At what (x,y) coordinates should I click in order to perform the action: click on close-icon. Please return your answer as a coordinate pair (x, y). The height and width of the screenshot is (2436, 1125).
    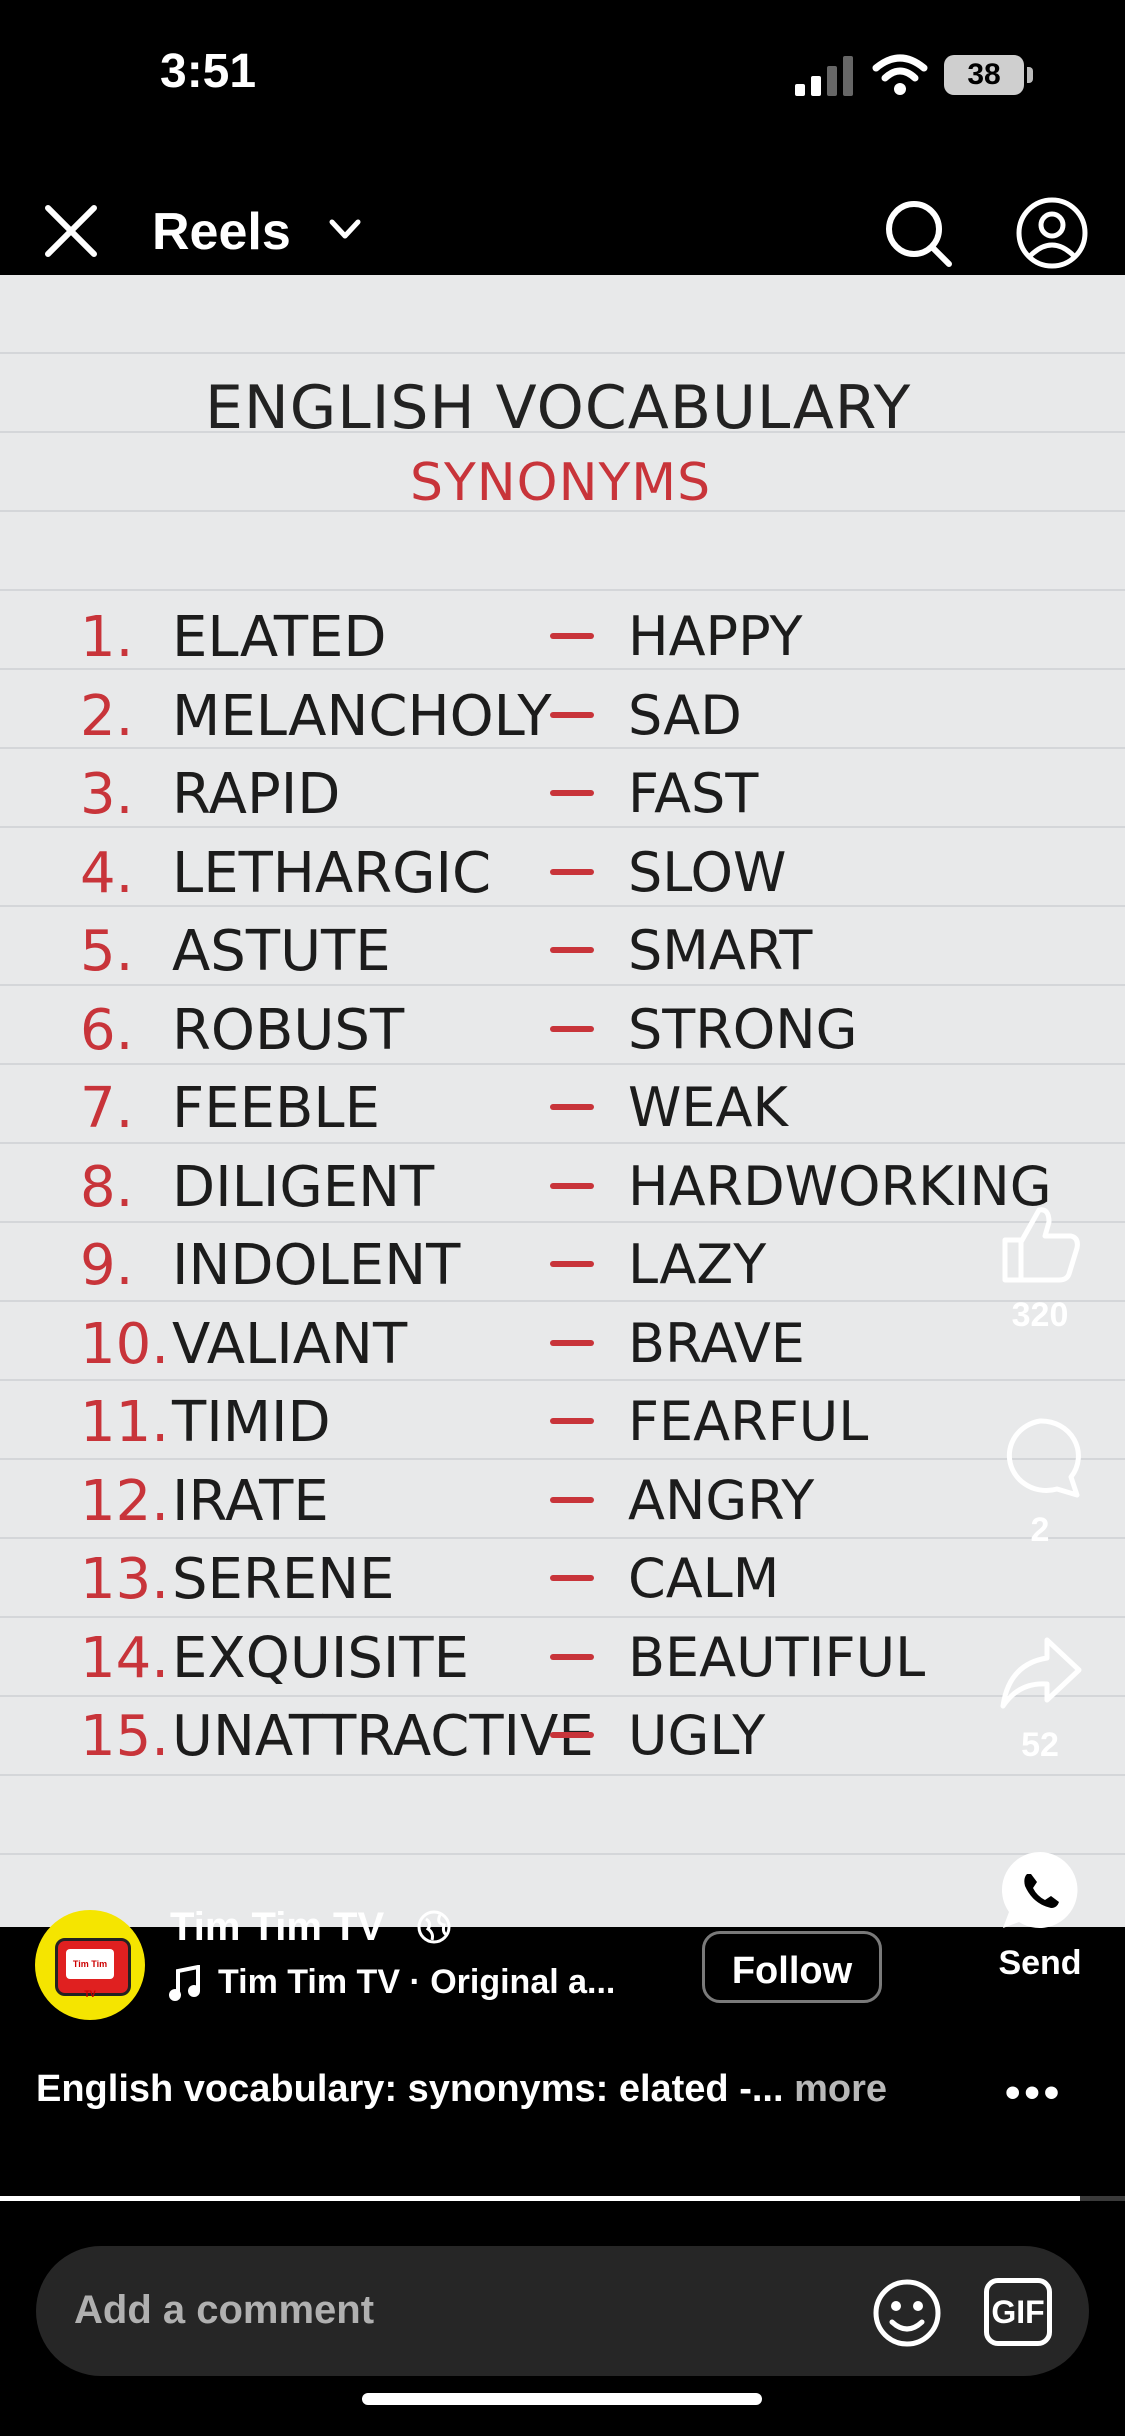
    Looking at the image, I should click on (71, 231).